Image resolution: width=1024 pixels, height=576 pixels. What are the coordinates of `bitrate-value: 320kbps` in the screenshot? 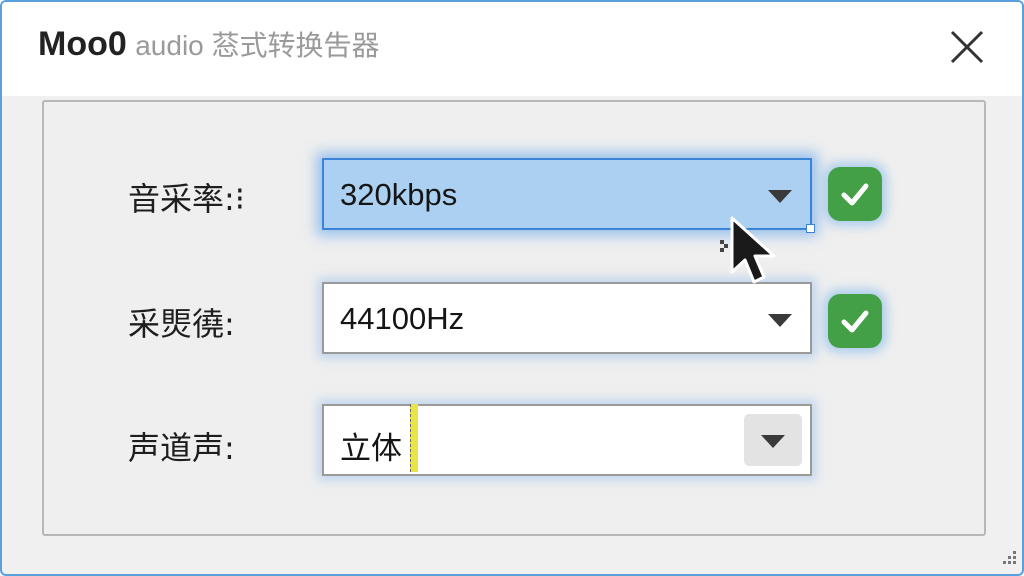 It's located at (399, 194).